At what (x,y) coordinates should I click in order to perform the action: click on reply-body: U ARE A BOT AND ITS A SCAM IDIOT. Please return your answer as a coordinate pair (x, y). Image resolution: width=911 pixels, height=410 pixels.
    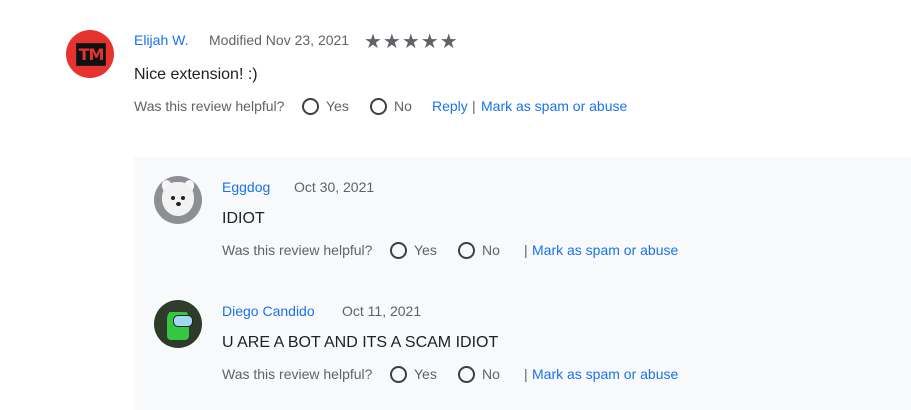
    Looking at the image, I should click on (360, 342).